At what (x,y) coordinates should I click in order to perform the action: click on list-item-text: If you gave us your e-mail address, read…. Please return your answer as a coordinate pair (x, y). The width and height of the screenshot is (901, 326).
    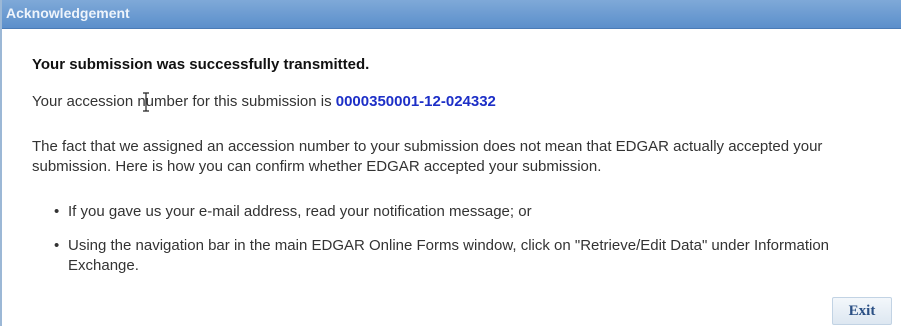
    Looking at the image, I should click on (300, 211).